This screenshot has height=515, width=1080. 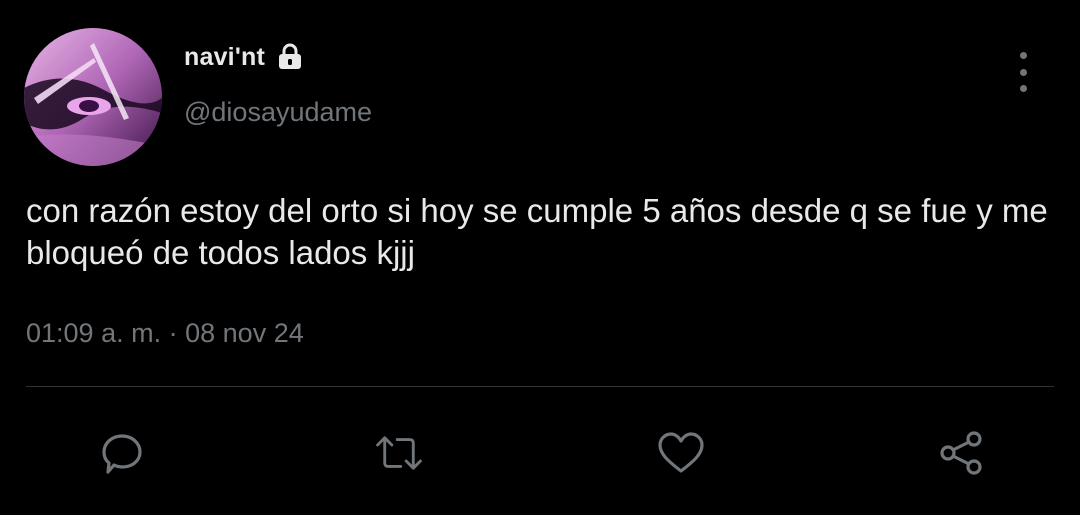 What do you see at coordinates (244, 333) in the screenshot?
I see `tweet-date: 08 nov 24` at bounding box center [244, 333].